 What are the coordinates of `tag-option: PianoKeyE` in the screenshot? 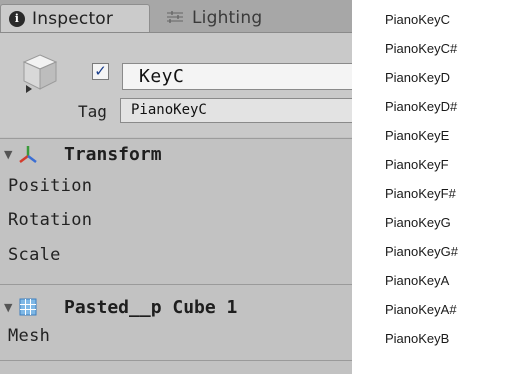 It's located at (417, 135).